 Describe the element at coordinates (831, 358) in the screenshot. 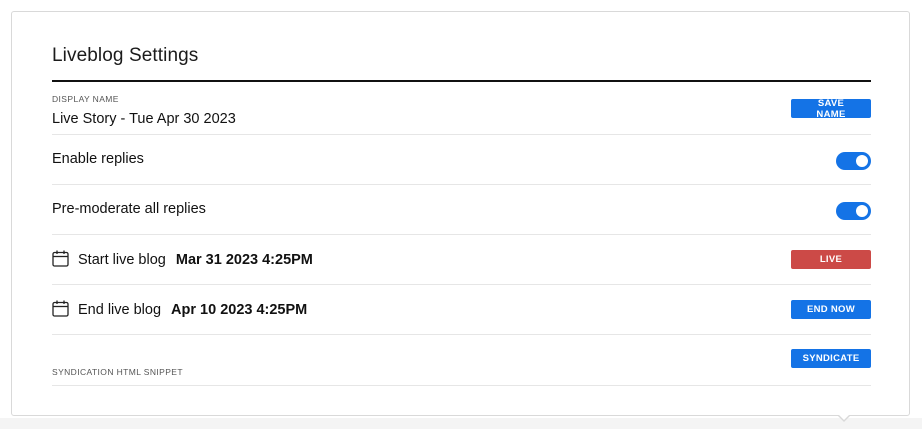

I see `syndicate-button: SYNDICATE` at that location.